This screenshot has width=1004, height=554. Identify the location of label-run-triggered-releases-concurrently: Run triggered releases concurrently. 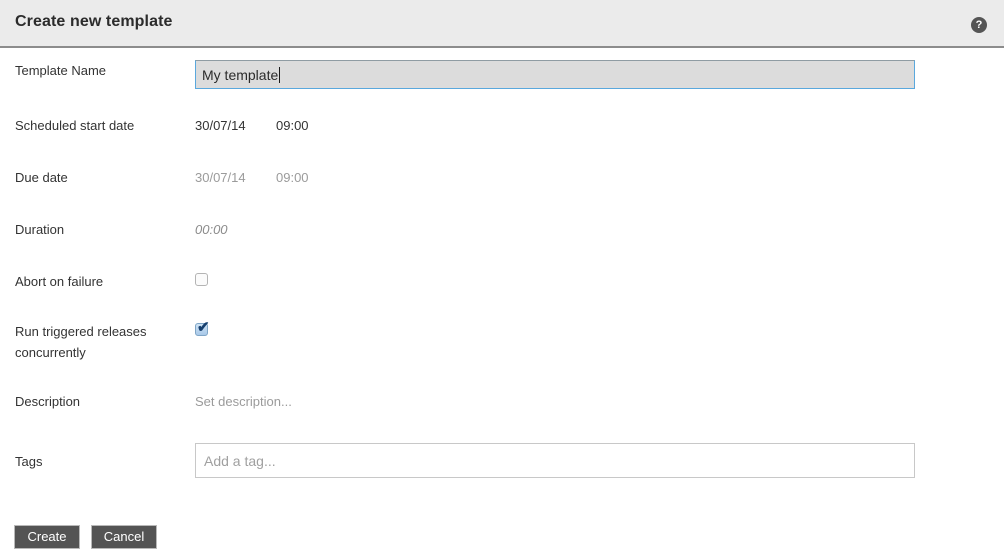
(100, 342).